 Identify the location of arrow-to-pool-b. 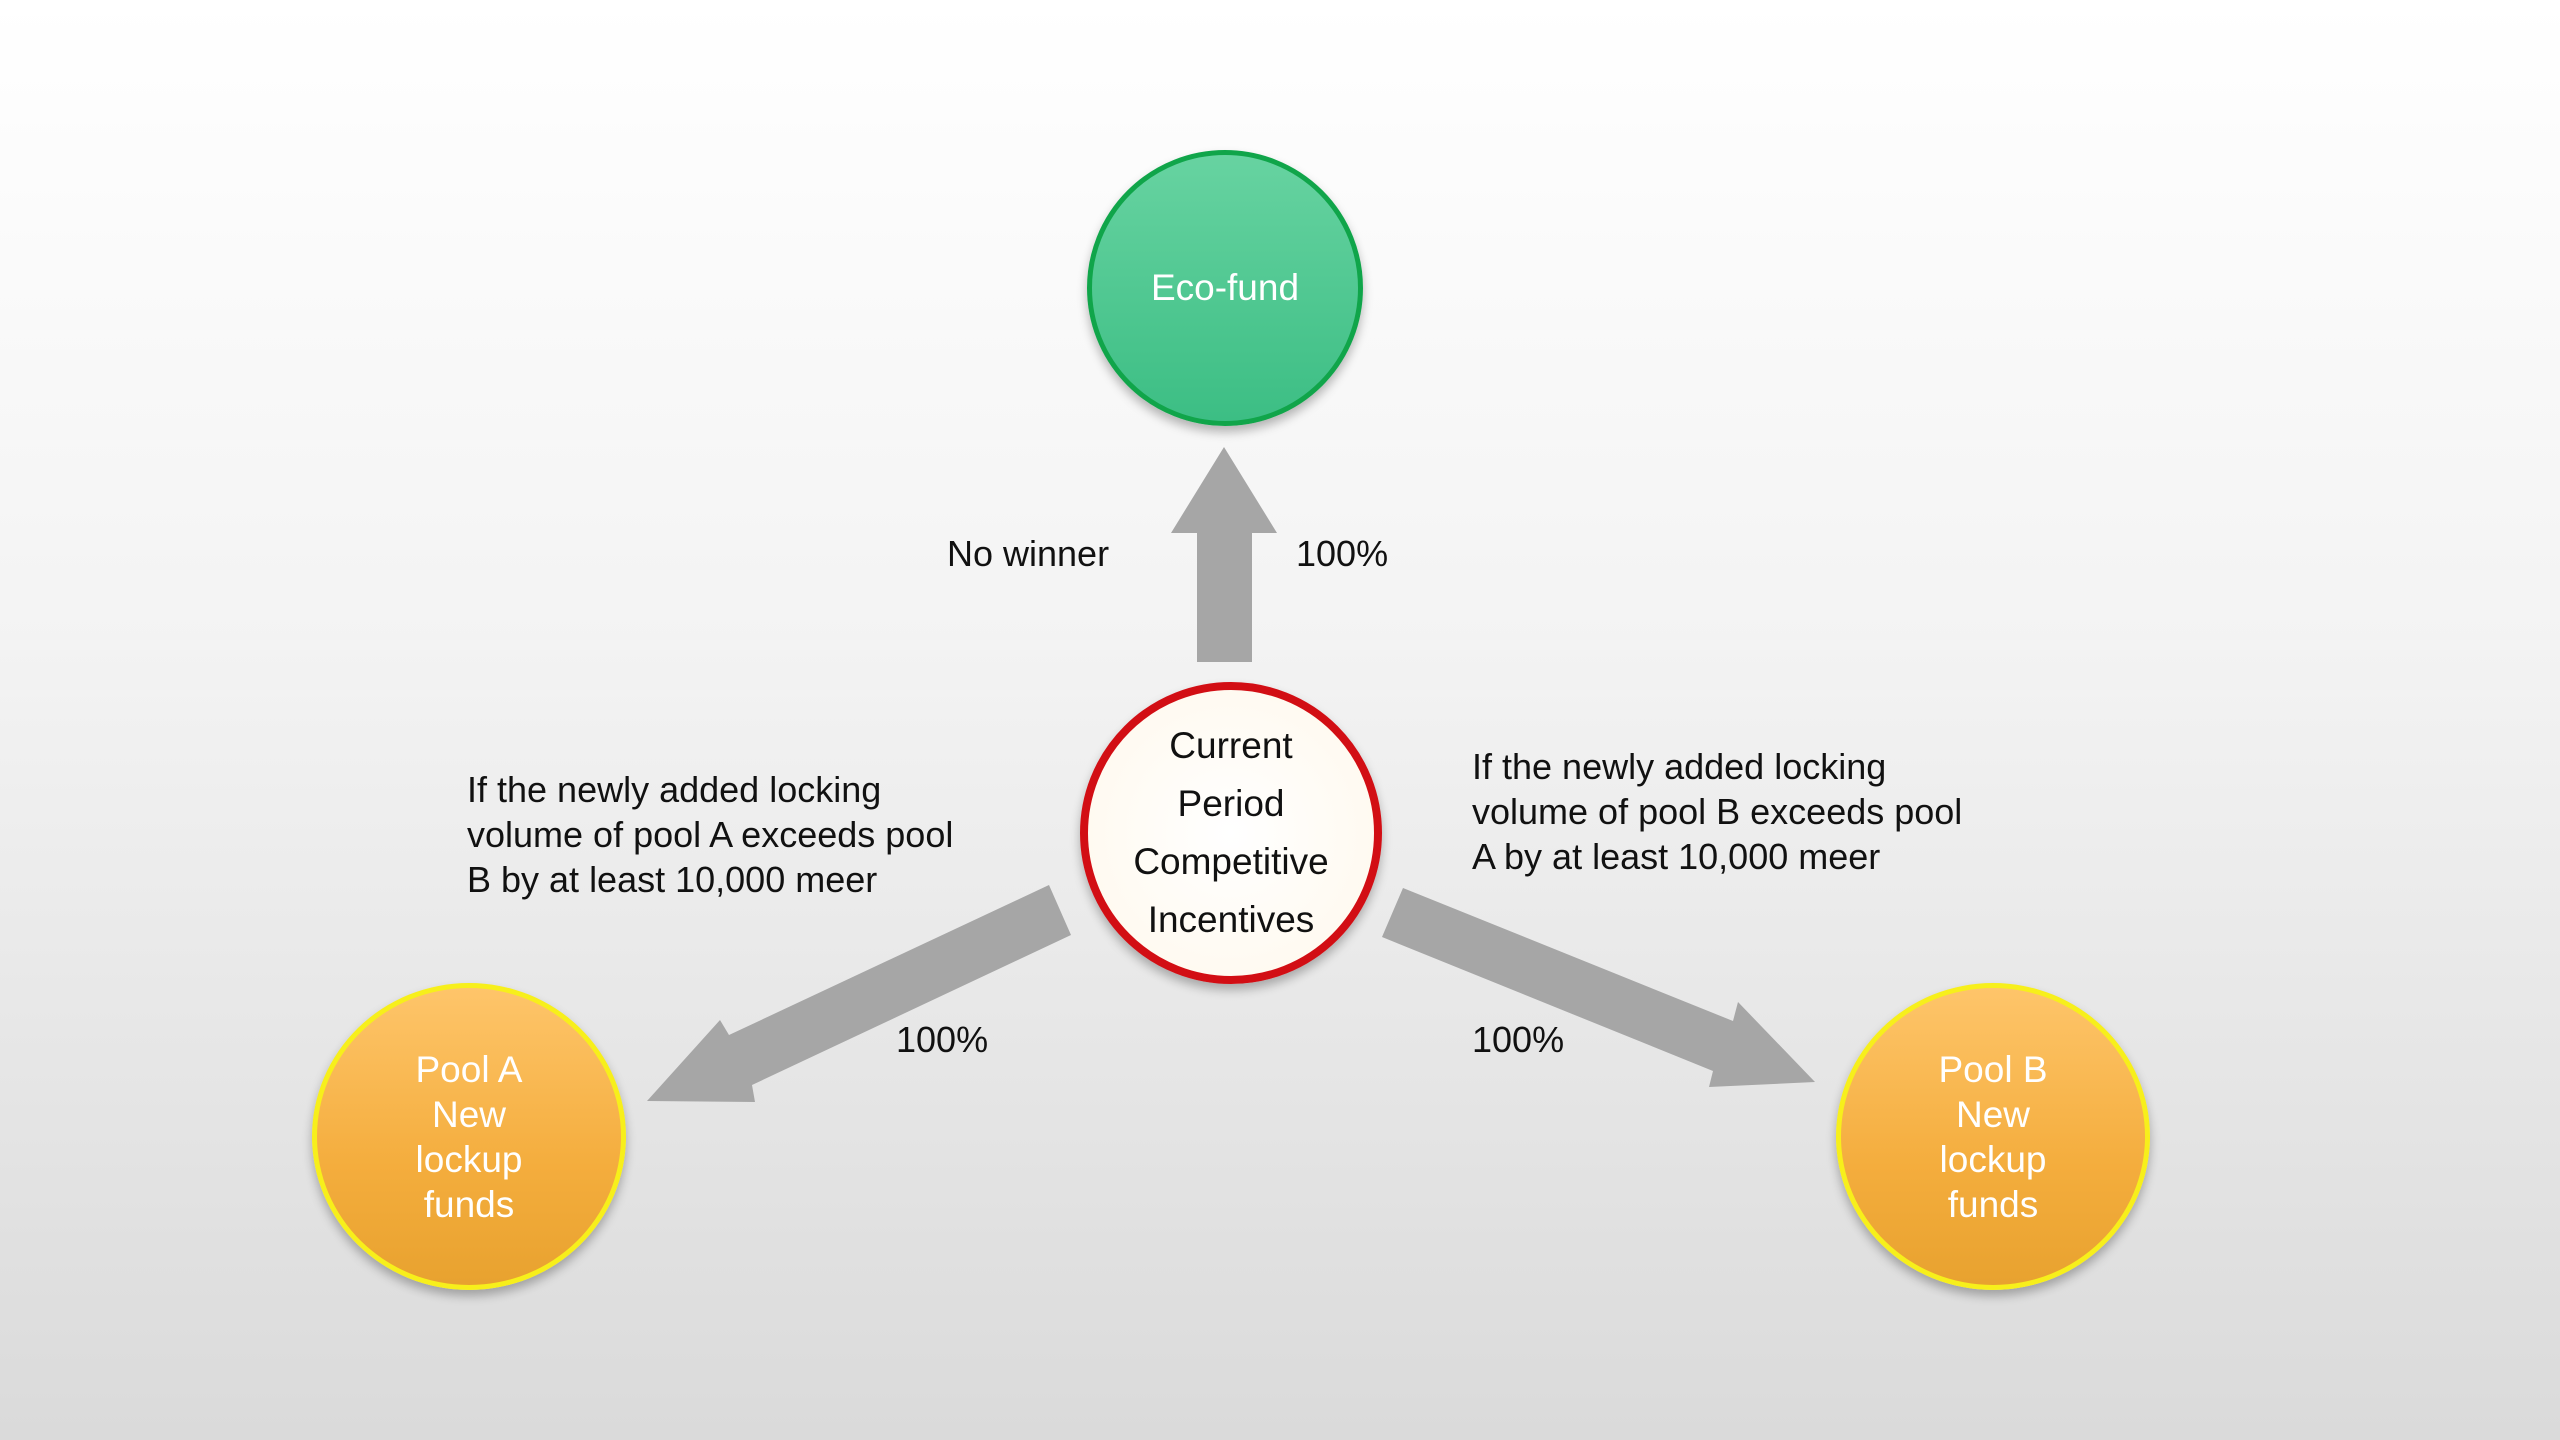
(1598, 987).